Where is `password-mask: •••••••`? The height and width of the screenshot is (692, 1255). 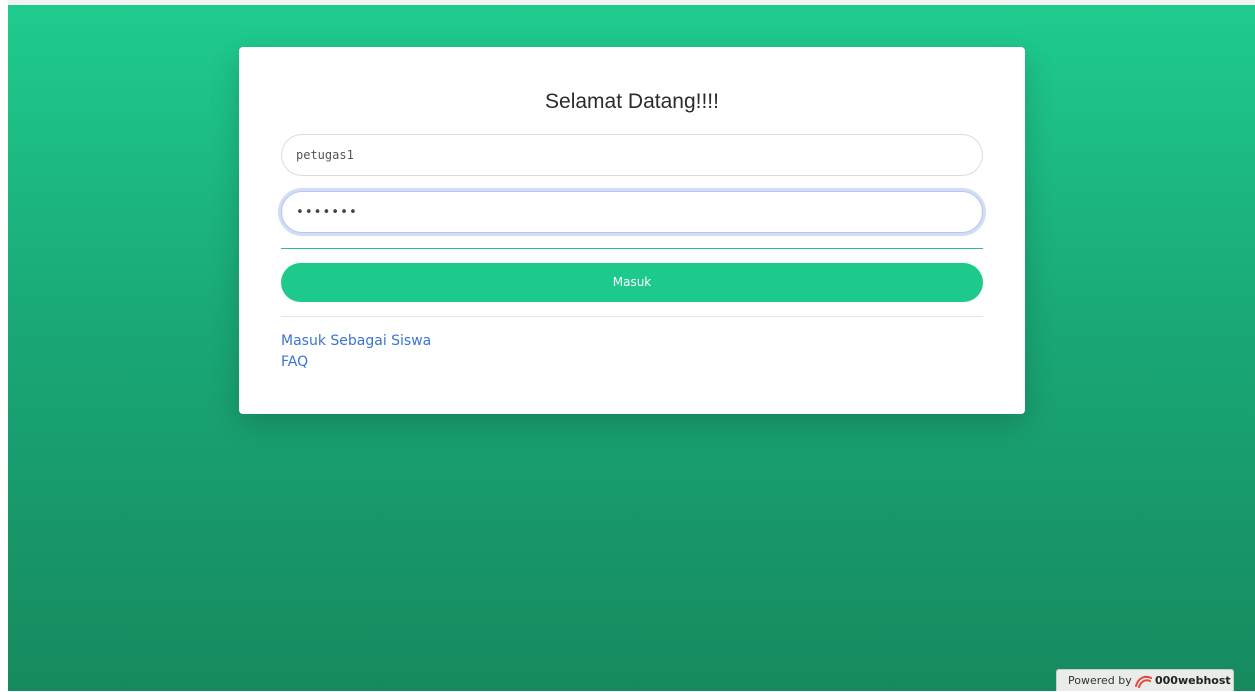 password-mask: ••••••• is located at coordinates (327, 212).